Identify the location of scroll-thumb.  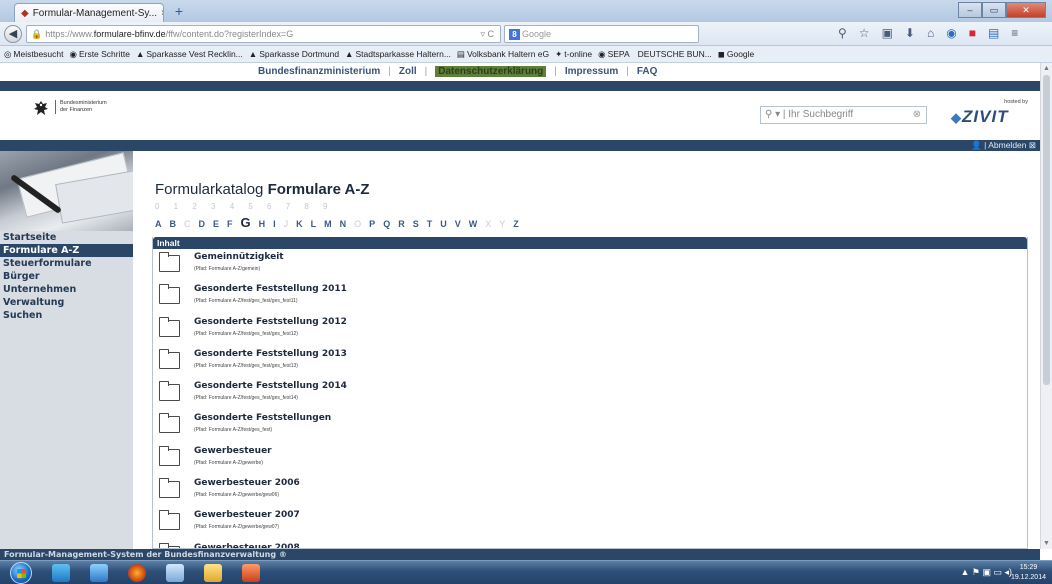
(1046, 230).